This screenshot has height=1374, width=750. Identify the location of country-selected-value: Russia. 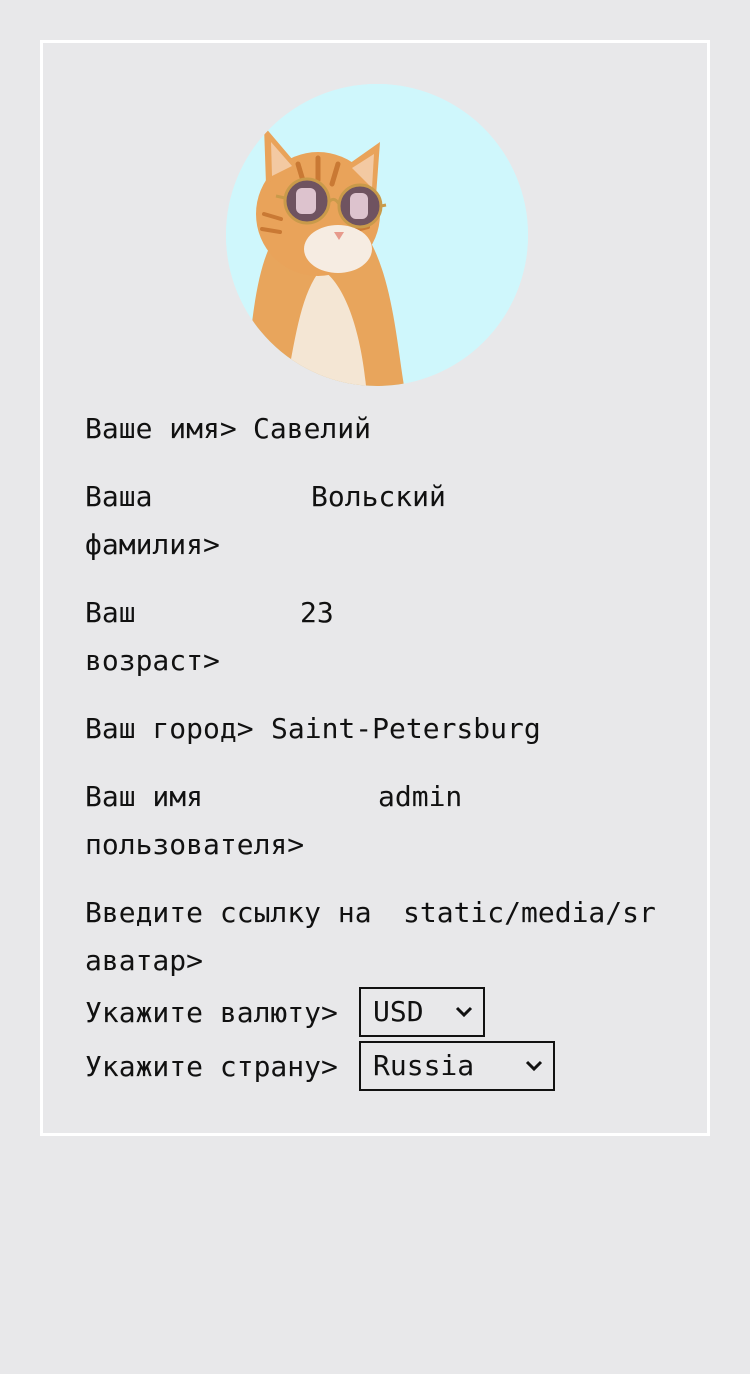
(424, 1065).